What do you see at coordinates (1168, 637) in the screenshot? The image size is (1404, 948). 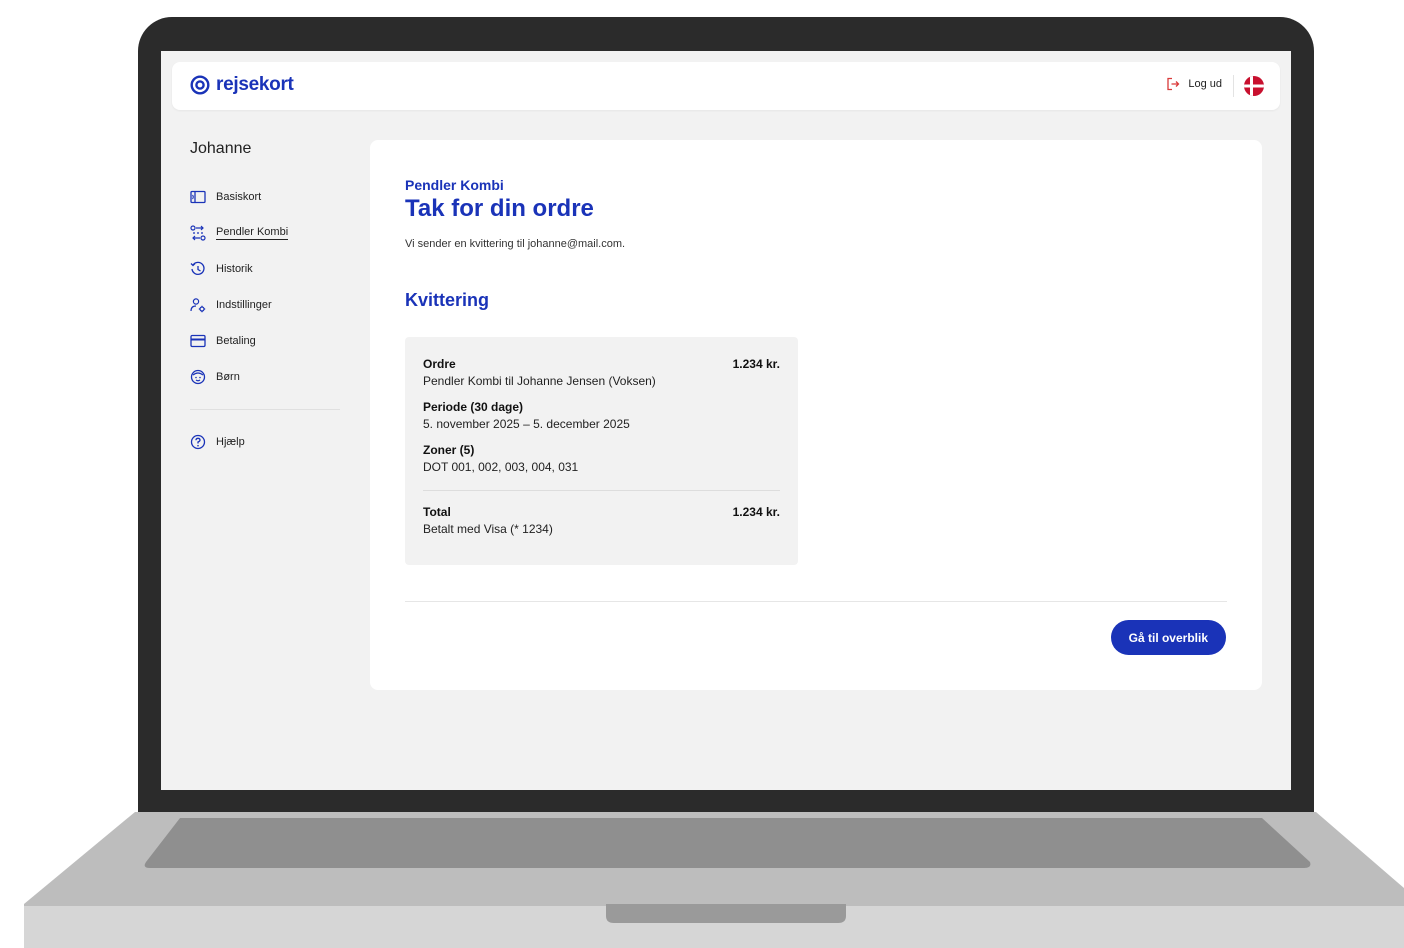 I see `go-to-overview-button: Gå til overblik` at bounding box center [1168, 637].